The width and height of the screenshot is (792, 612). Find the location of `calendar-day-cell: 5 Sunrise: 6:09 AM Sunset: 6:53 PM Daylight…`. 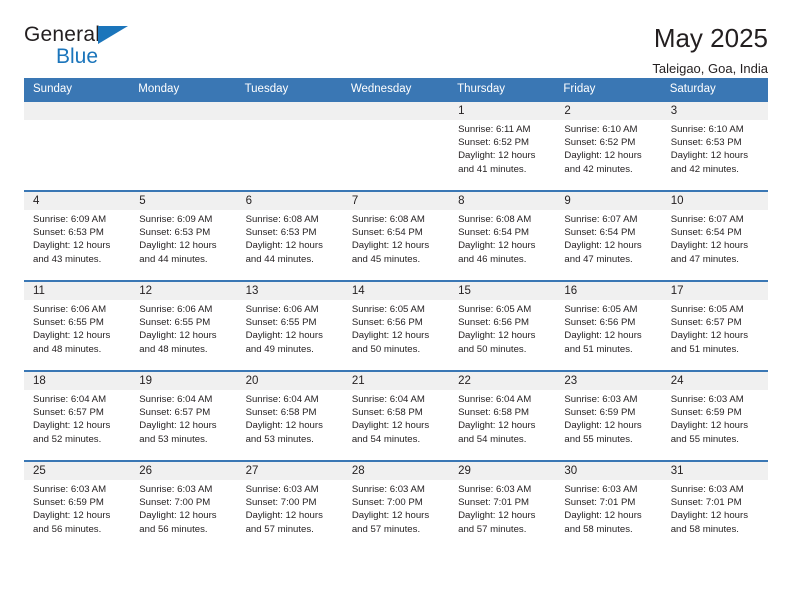

calendar-day-cell: 5 Sunrise: 6:09 AM Sunset: 6:53 PM Daylight… is located at coordinates (183, 235).